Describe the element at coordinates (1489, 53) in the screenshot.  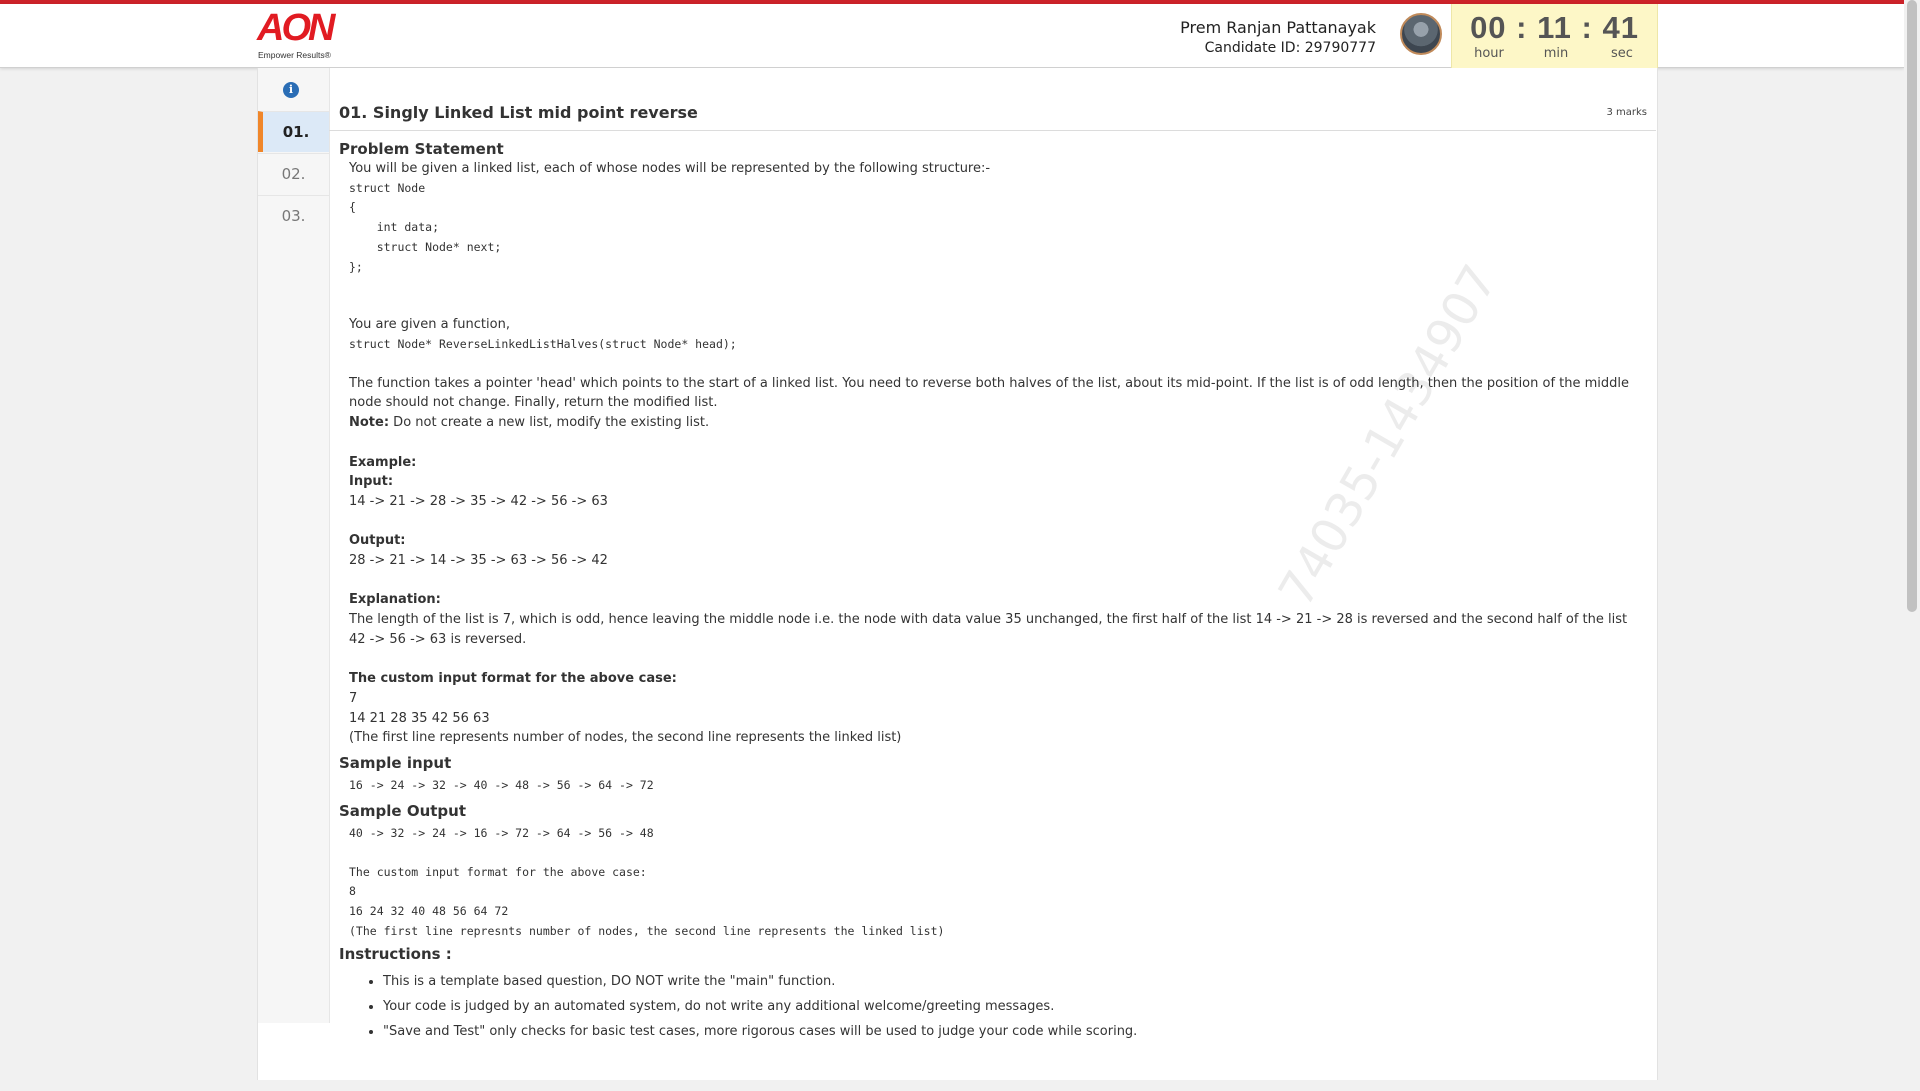
I see `timer-hour-label: hour` at that location.